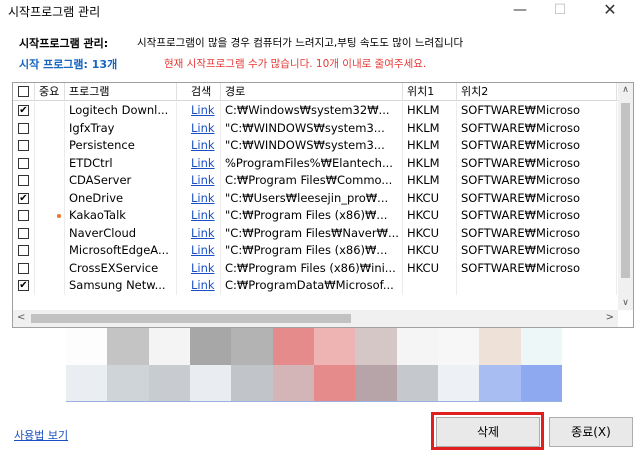  Describe the element at coordinates (199, 91) in the screenshot. I see `header-search: 검색` at that location.